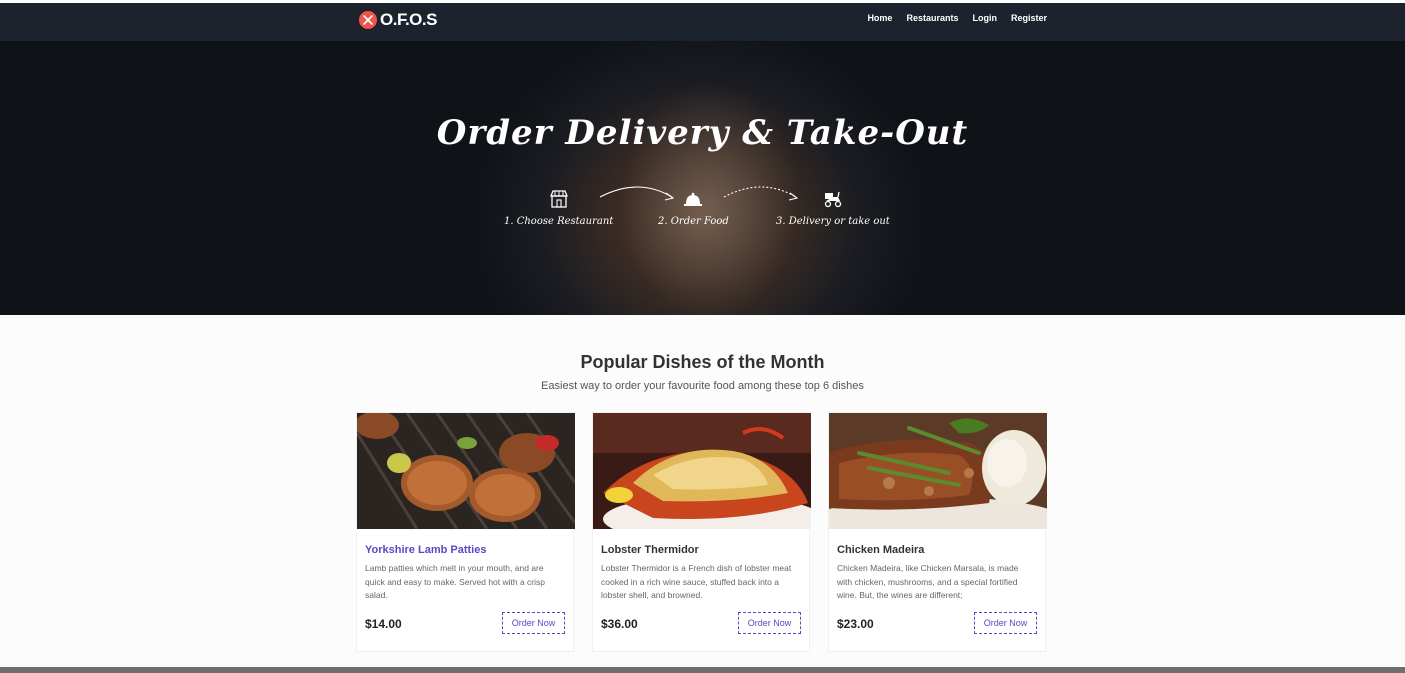  I want to click on navbar: O.F.O.S Home Restaurants Login Register, so click(702, 22).